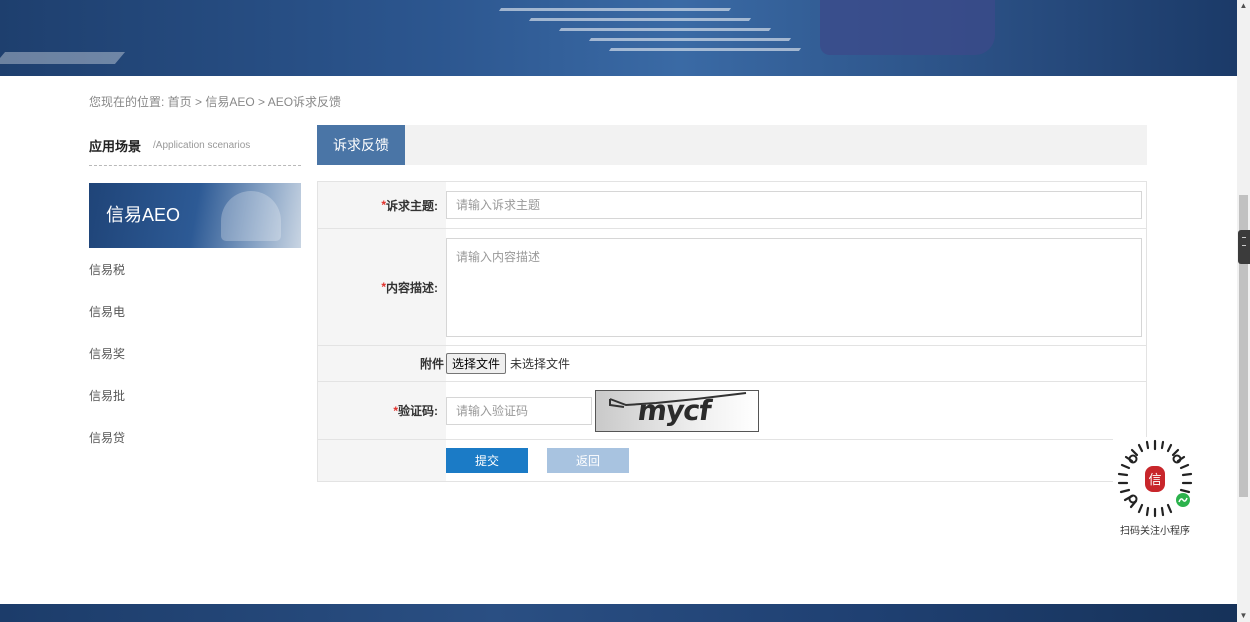  What do you see at coordinates (732, 145) in the screenshot?
I see `section-header: 诉求反馈` at bounding box center [732, 145].